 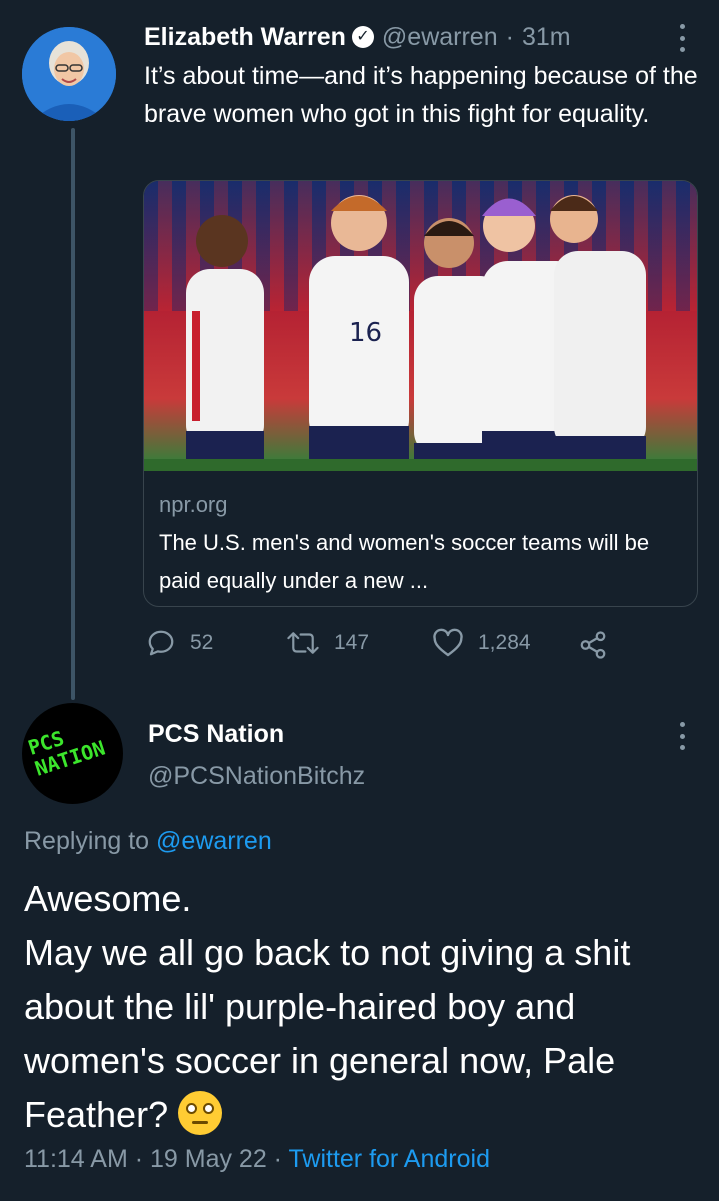 What do you see at coordinates (303, 643) in the screenshot?
I see `retweet-icon` at bounding box center [303, 643].